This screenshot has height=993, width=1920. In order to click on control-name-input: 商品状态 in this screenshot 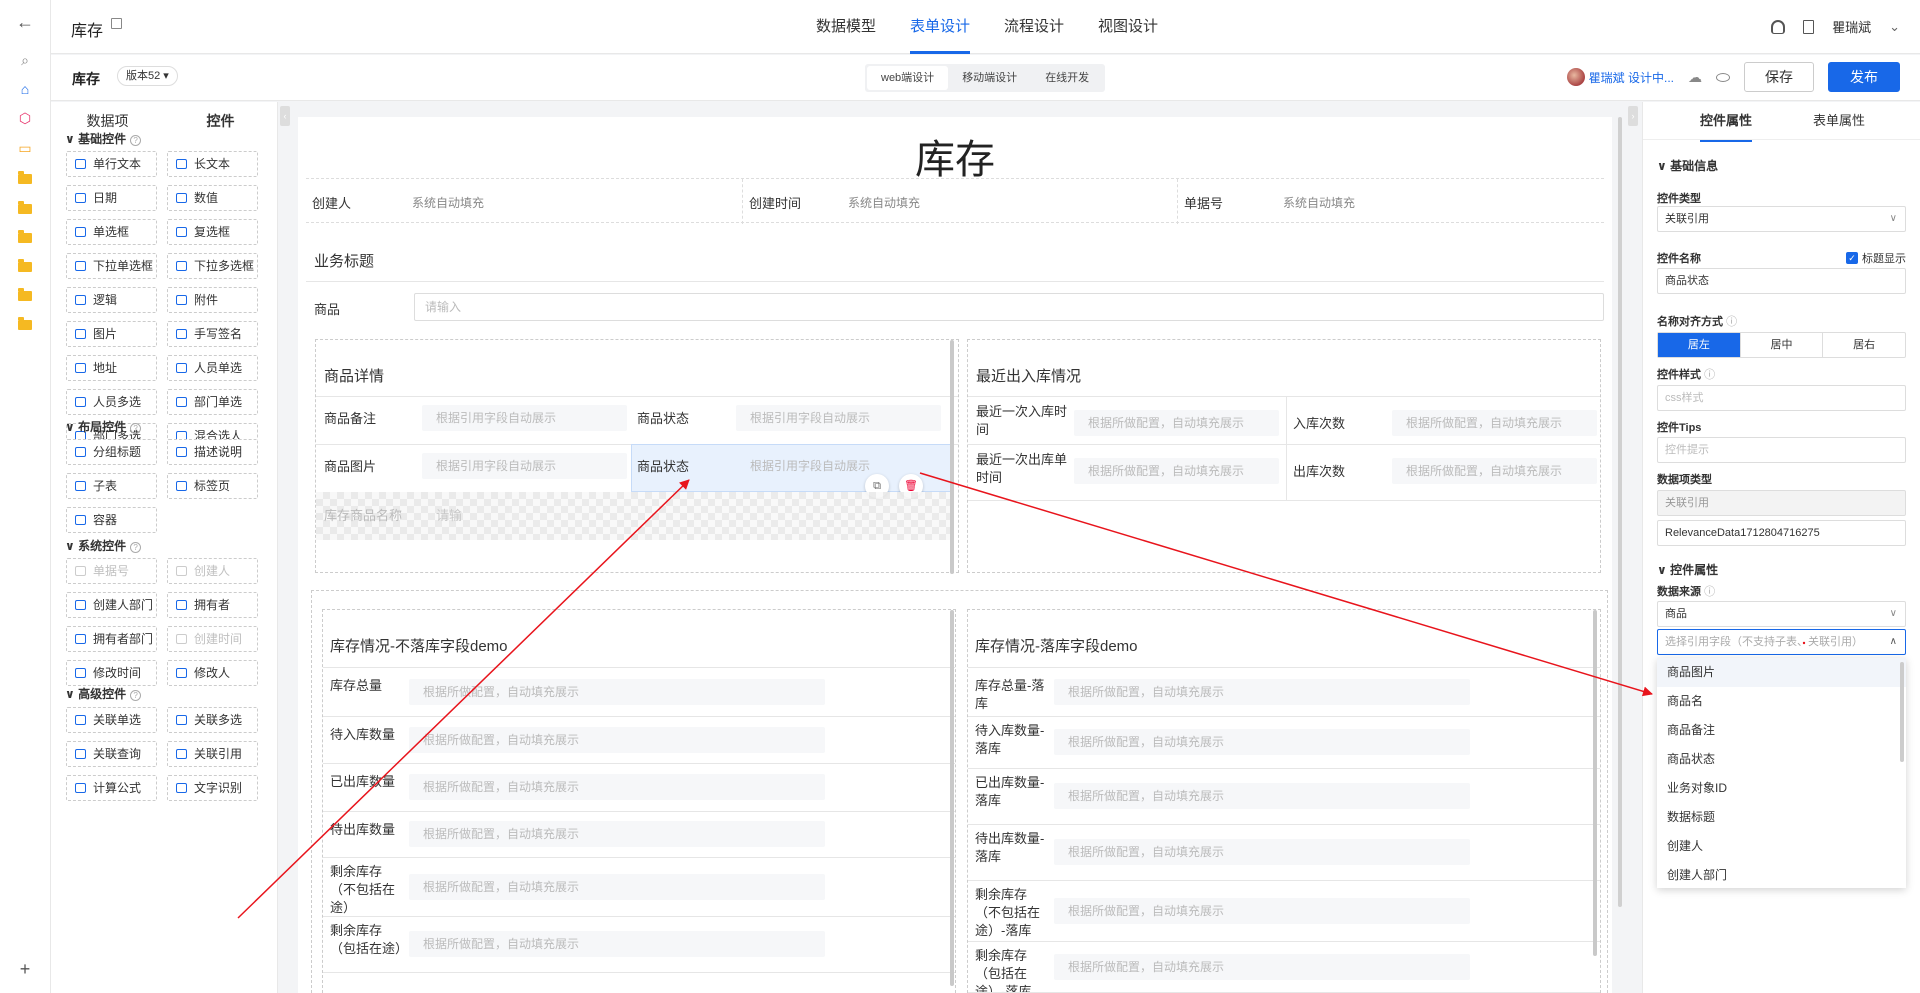, I will do `click(1781, 281)`.